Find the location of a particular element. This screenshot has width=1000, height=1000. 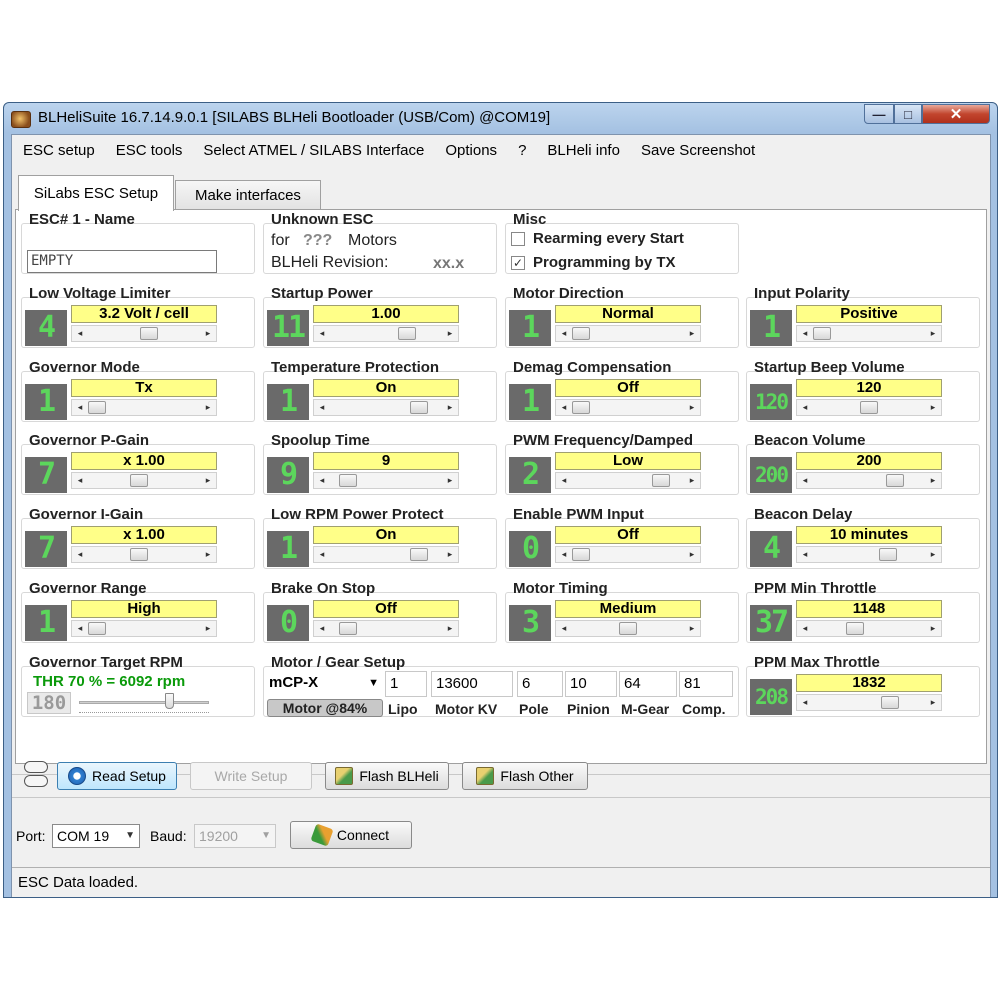

toggle-icon is located at coordinates (36, 774).